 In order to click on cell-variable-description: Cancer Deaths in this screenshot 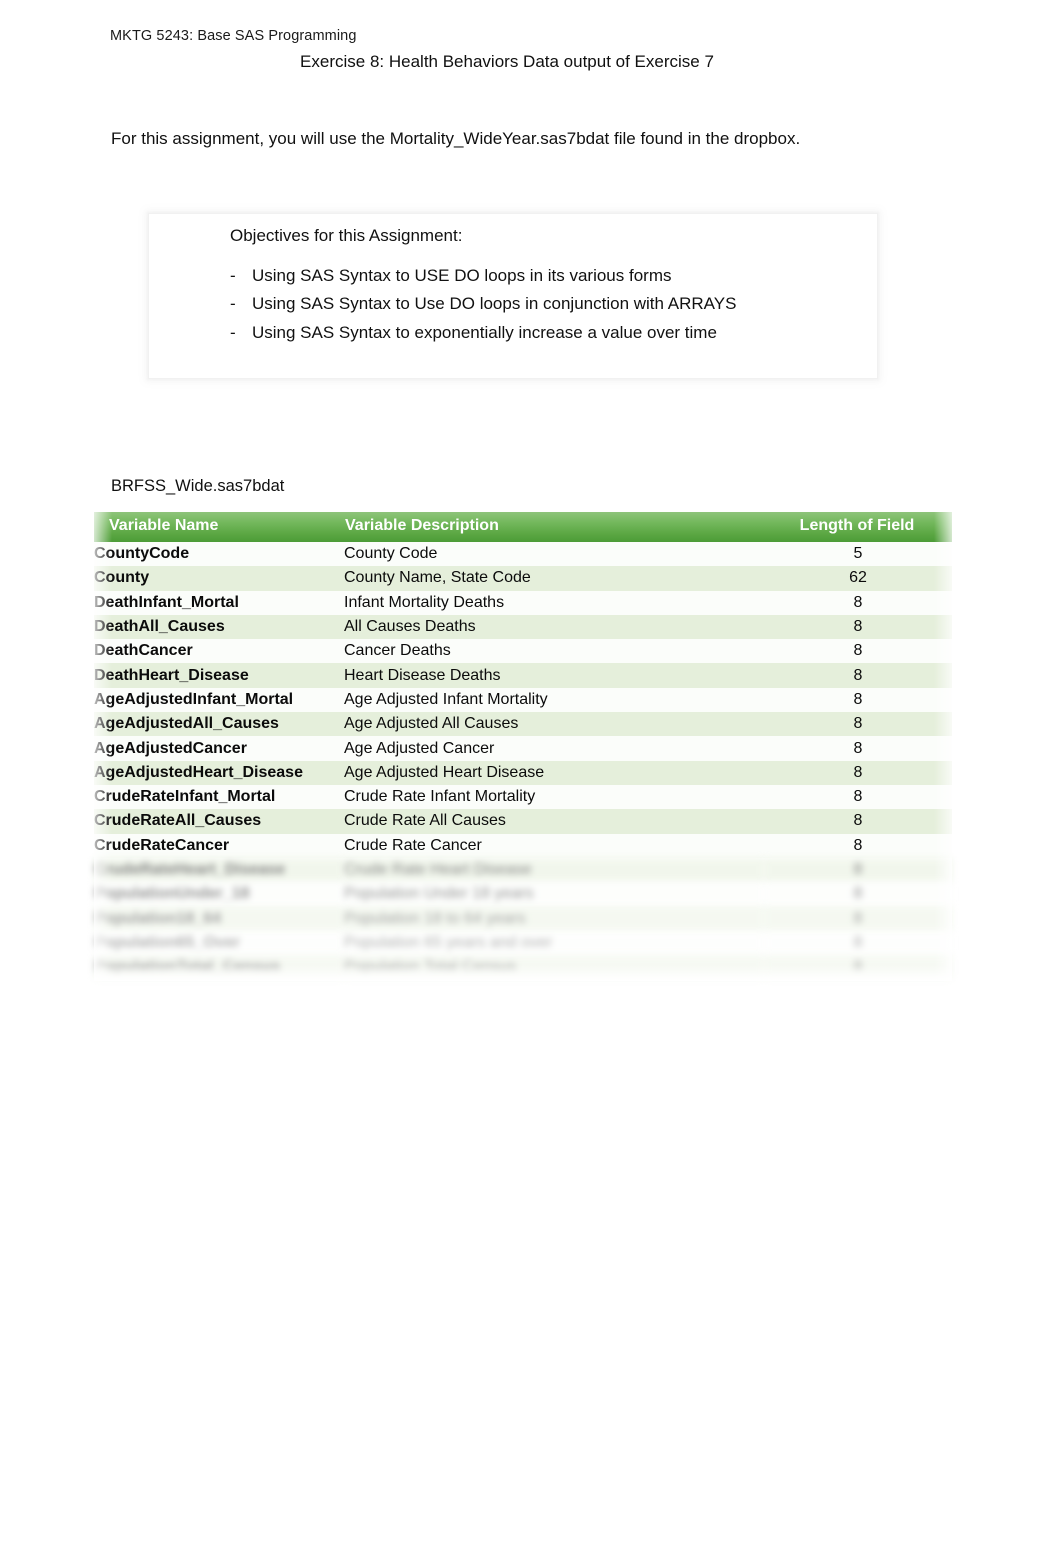, I will do `click(554, 651)`.